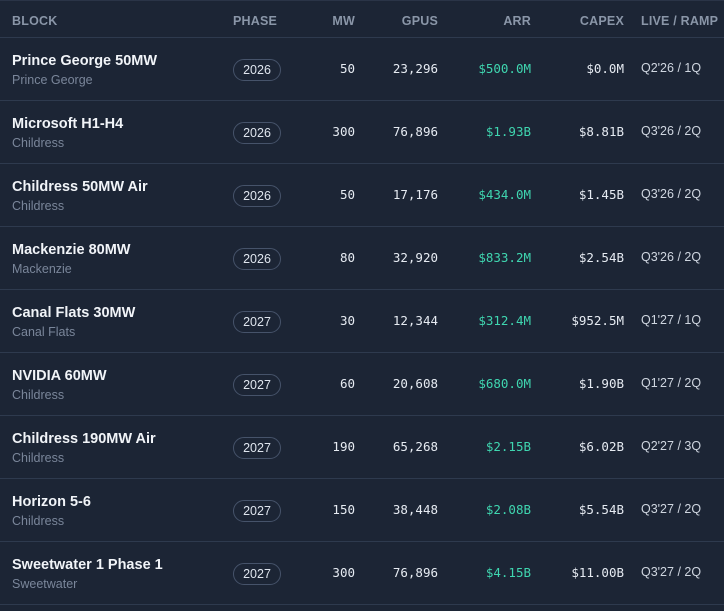  What do you see at coordinates (508, 509) in the screenshot?
I see `arr-value: $2.08B` at bounding box center [508, 509].